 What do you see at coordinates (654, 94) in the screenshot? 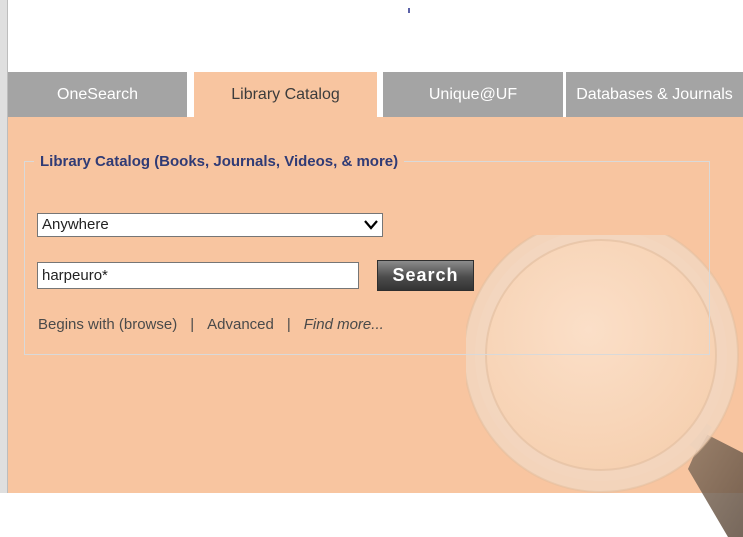
I see `tab-databases-journals: Databases & Journals` at bounding box center [654, 94].